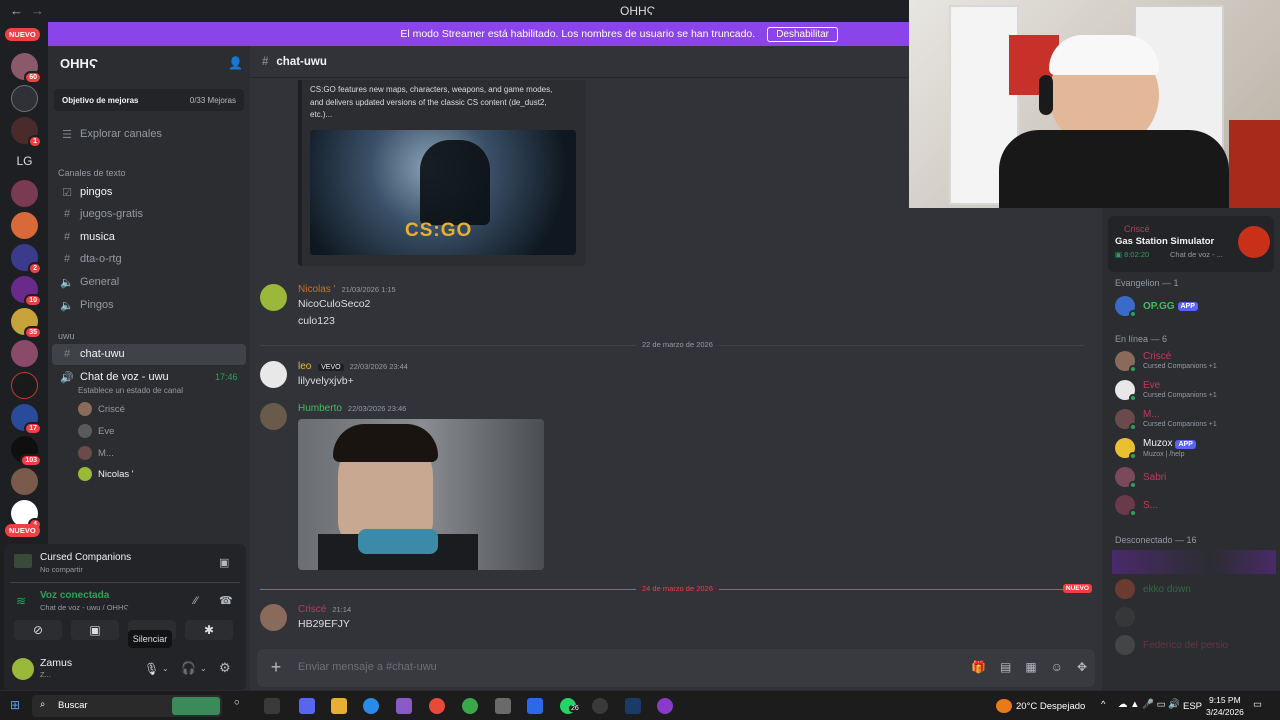  I want to click on channel-chat-uwu: # chat-uwu, so click(92, 354).